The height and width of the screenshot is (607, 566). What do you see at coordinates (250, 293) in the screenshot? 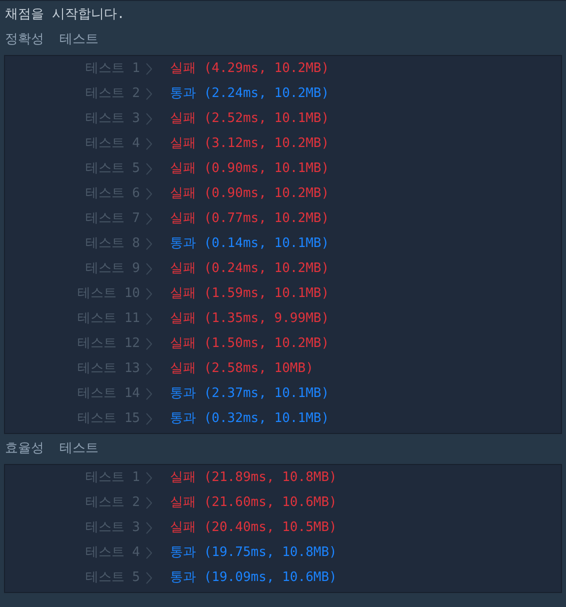
I see `test-result: 실패 (1.59ms, 10.1MB)` at bounding box center [250, 293].